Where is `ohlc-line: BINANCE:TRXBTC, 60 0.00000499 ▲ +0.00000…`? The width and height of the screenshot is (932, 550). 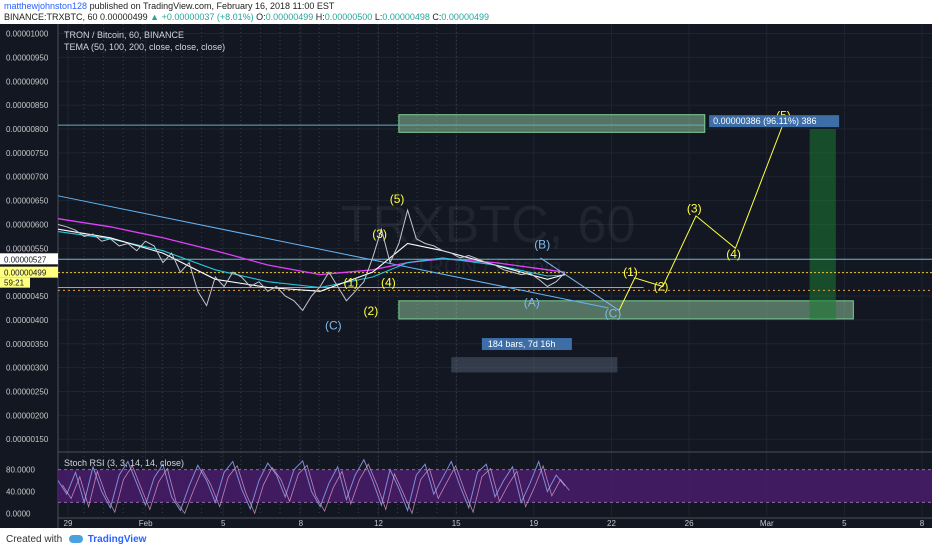 ohlc-line: BINANCE:TRXBTC, 60 0.00000499 ▲ +0.00000… is located at coordinates (466, 17).